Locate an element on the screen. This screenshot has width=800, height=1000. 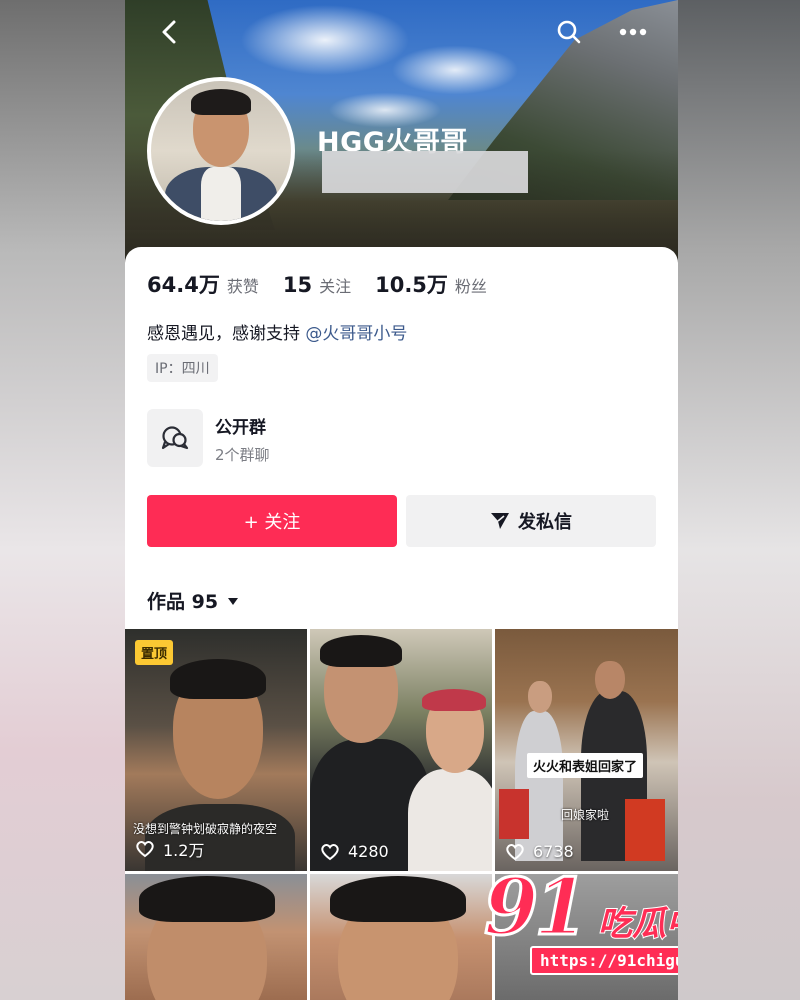
stats-row: 64.4万 获赞 15 关注 10.5万 粉丝 is located at coordinates (329, 284).